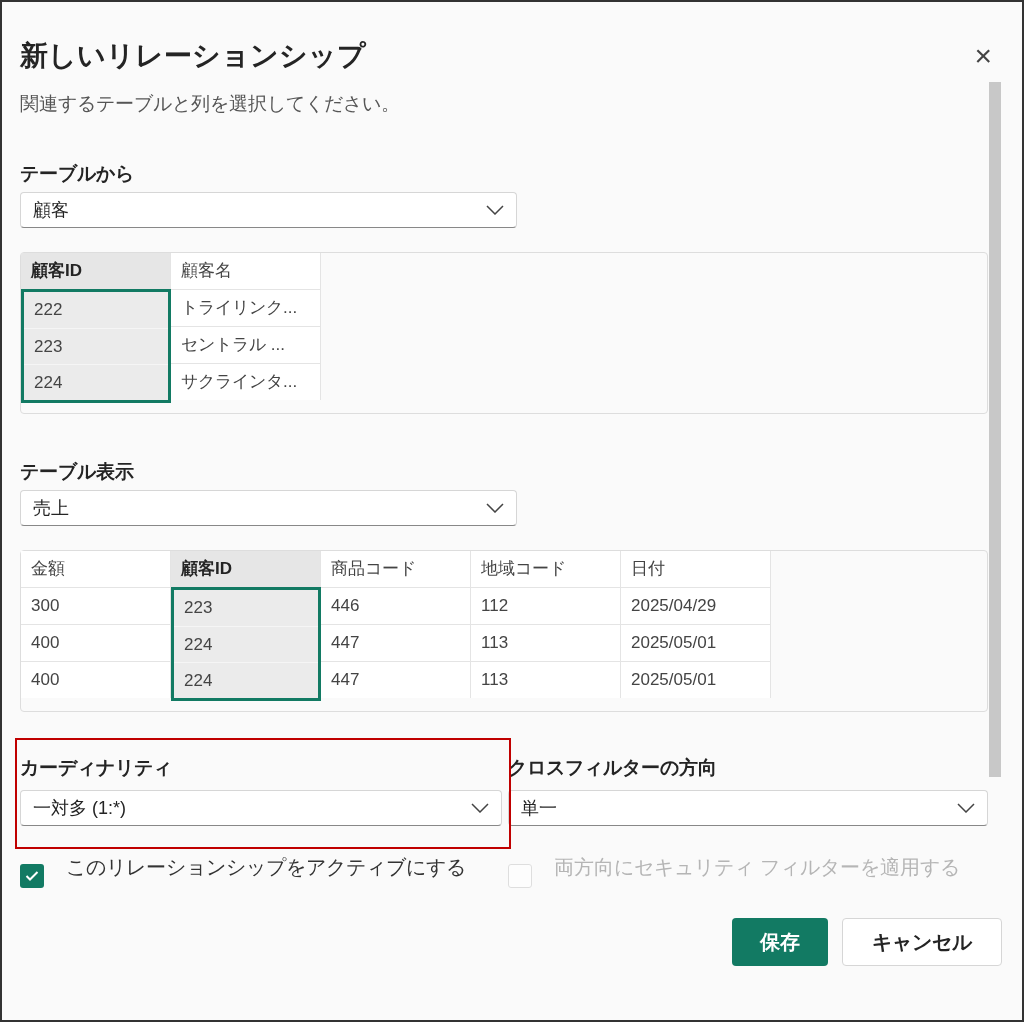 The height and width of the screenshot is (1022, 1024). I want to click on dropdown: 一対多 (1:*), so click(261, 808).